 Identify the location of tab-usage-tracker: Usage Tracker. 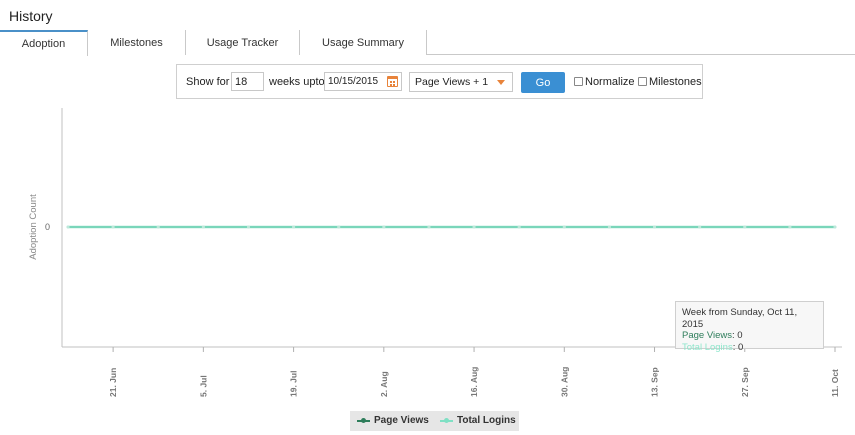
(243, 42).